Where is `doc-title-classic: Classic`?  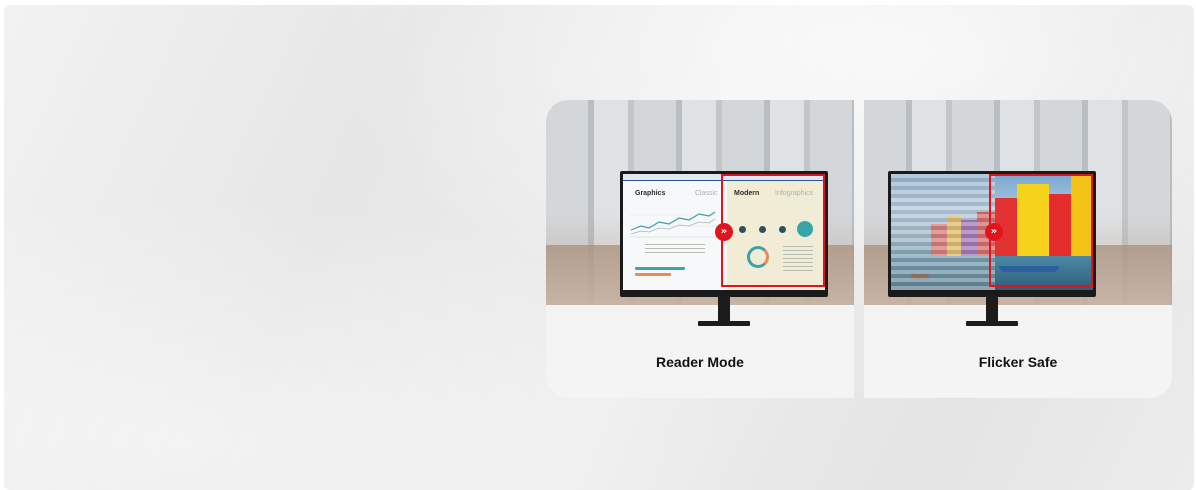 doc-title-classic: Classic is located at coordinates (706, 193).